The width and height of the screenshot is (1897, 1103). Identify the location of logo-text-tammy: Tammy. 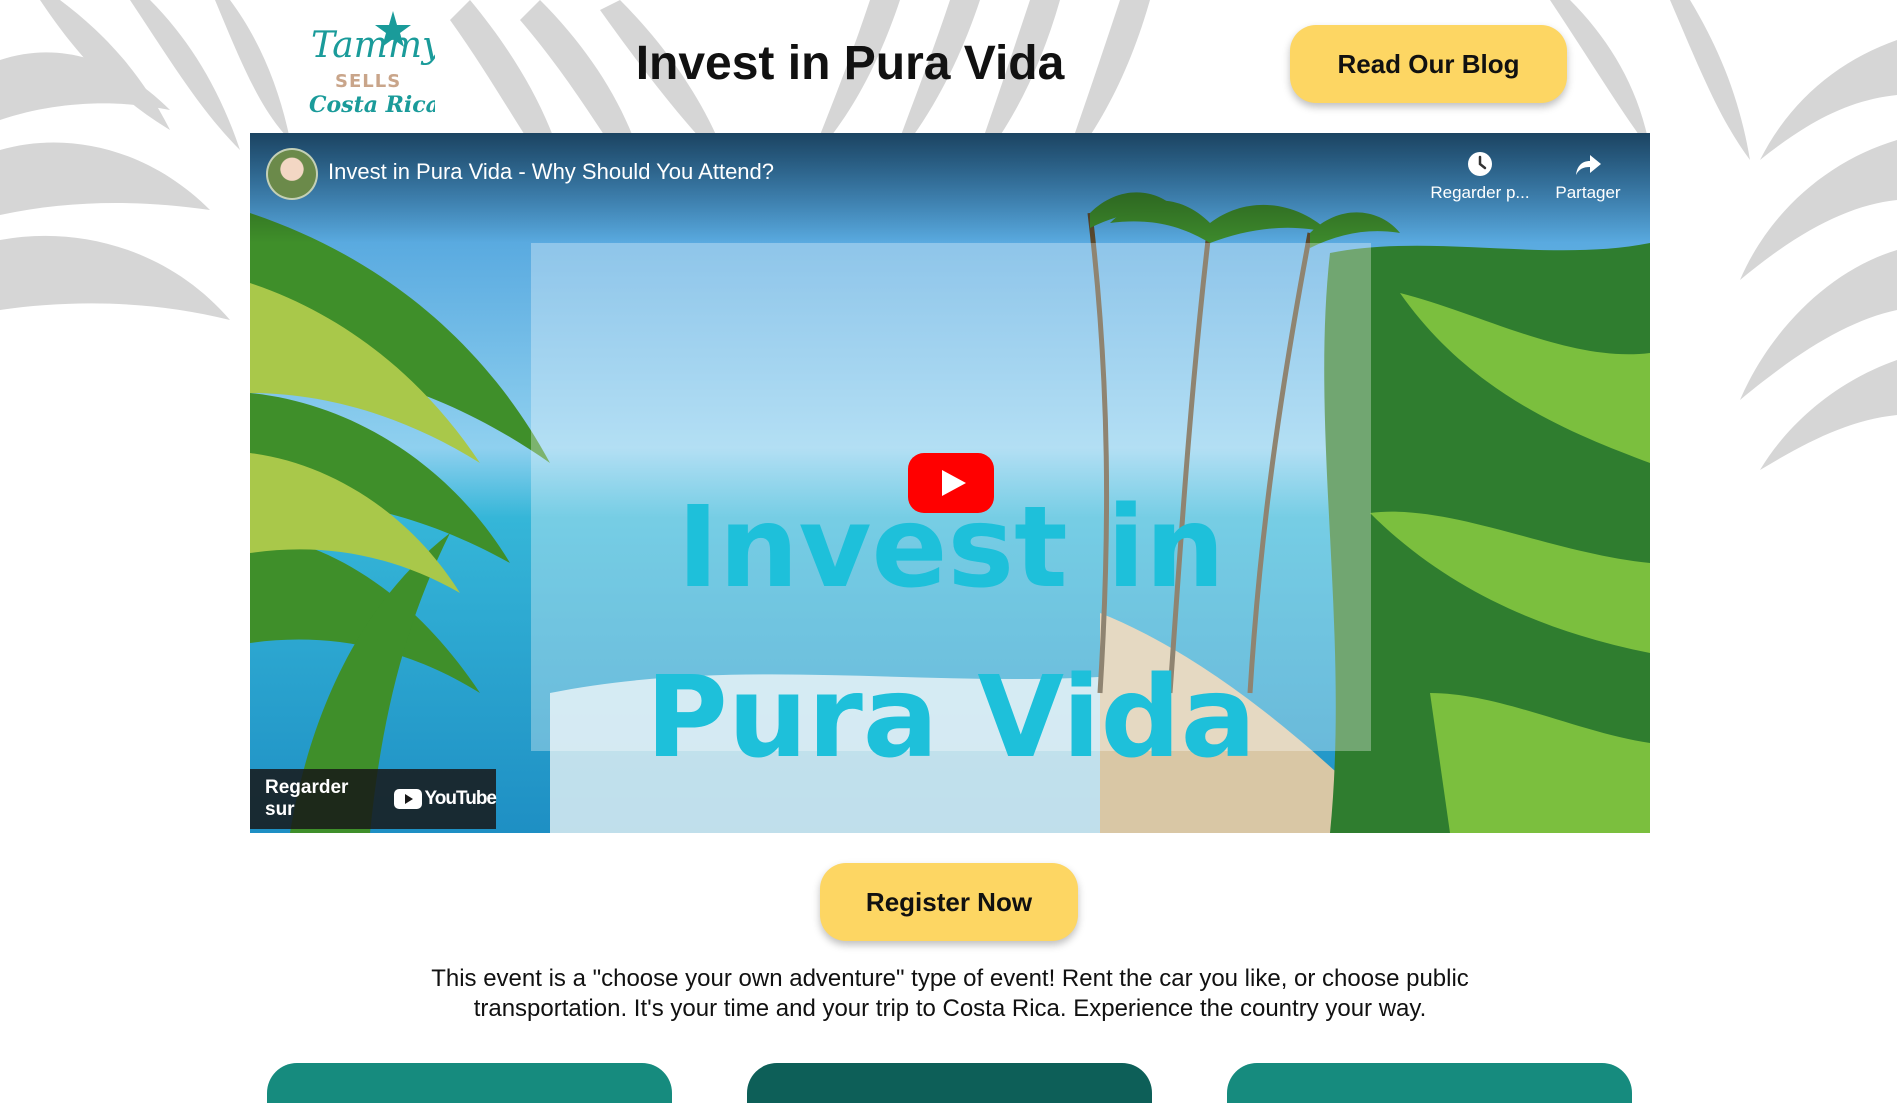
(373, 45).